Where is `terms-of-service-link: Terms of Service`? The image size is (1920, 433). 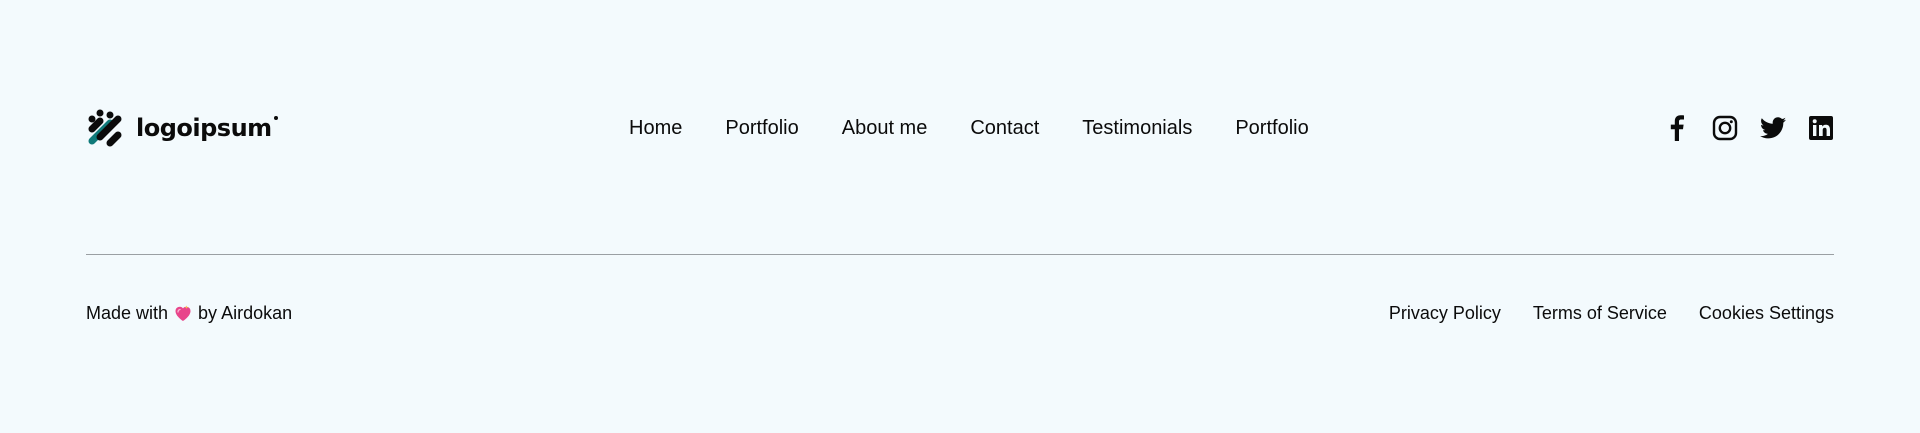
terms-of-service-link: Terms of Service is located at coordinates (1600, 313).